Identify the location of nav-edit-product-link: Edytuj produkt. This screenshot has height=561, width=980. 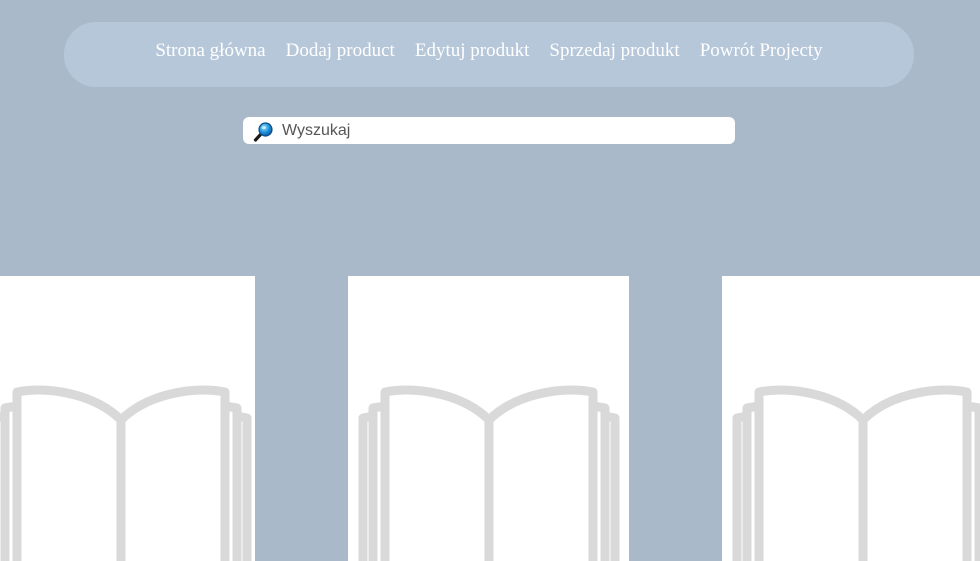
(472, 50).